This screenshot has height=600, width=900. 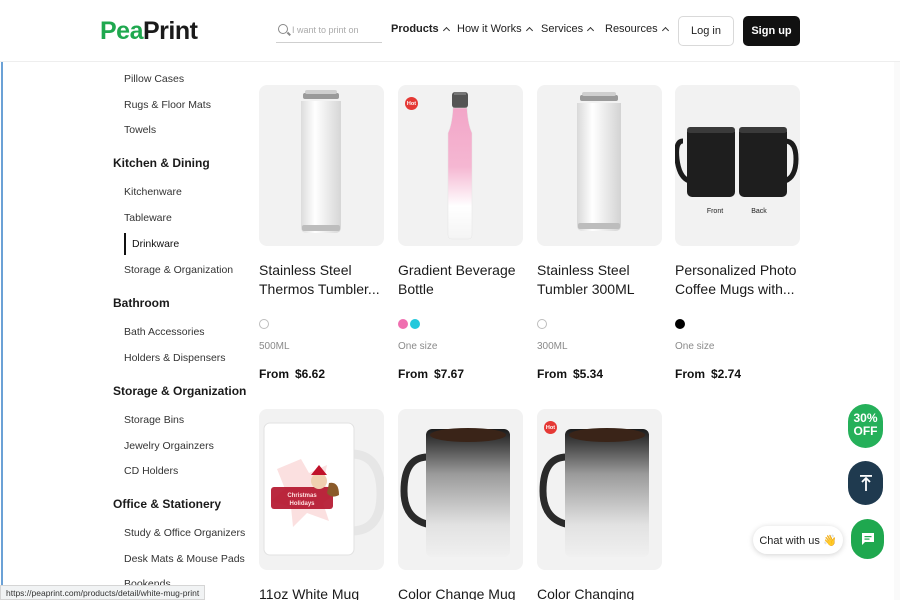 I want to click on product-price: From $6.62, so click(x=292, y=374).